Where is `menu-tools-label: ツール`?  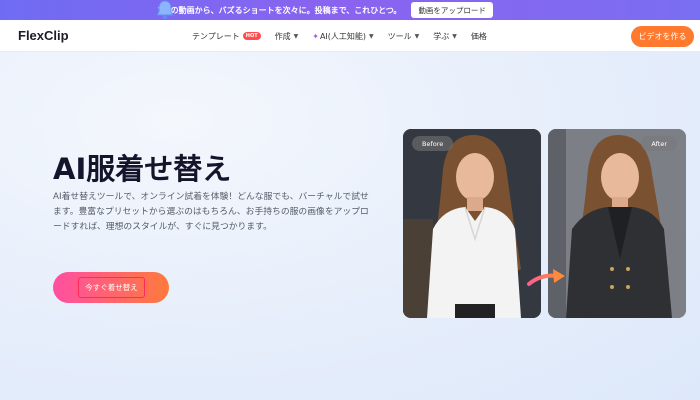
menu-tools-label: ツール is located at coordinates (399, 36).